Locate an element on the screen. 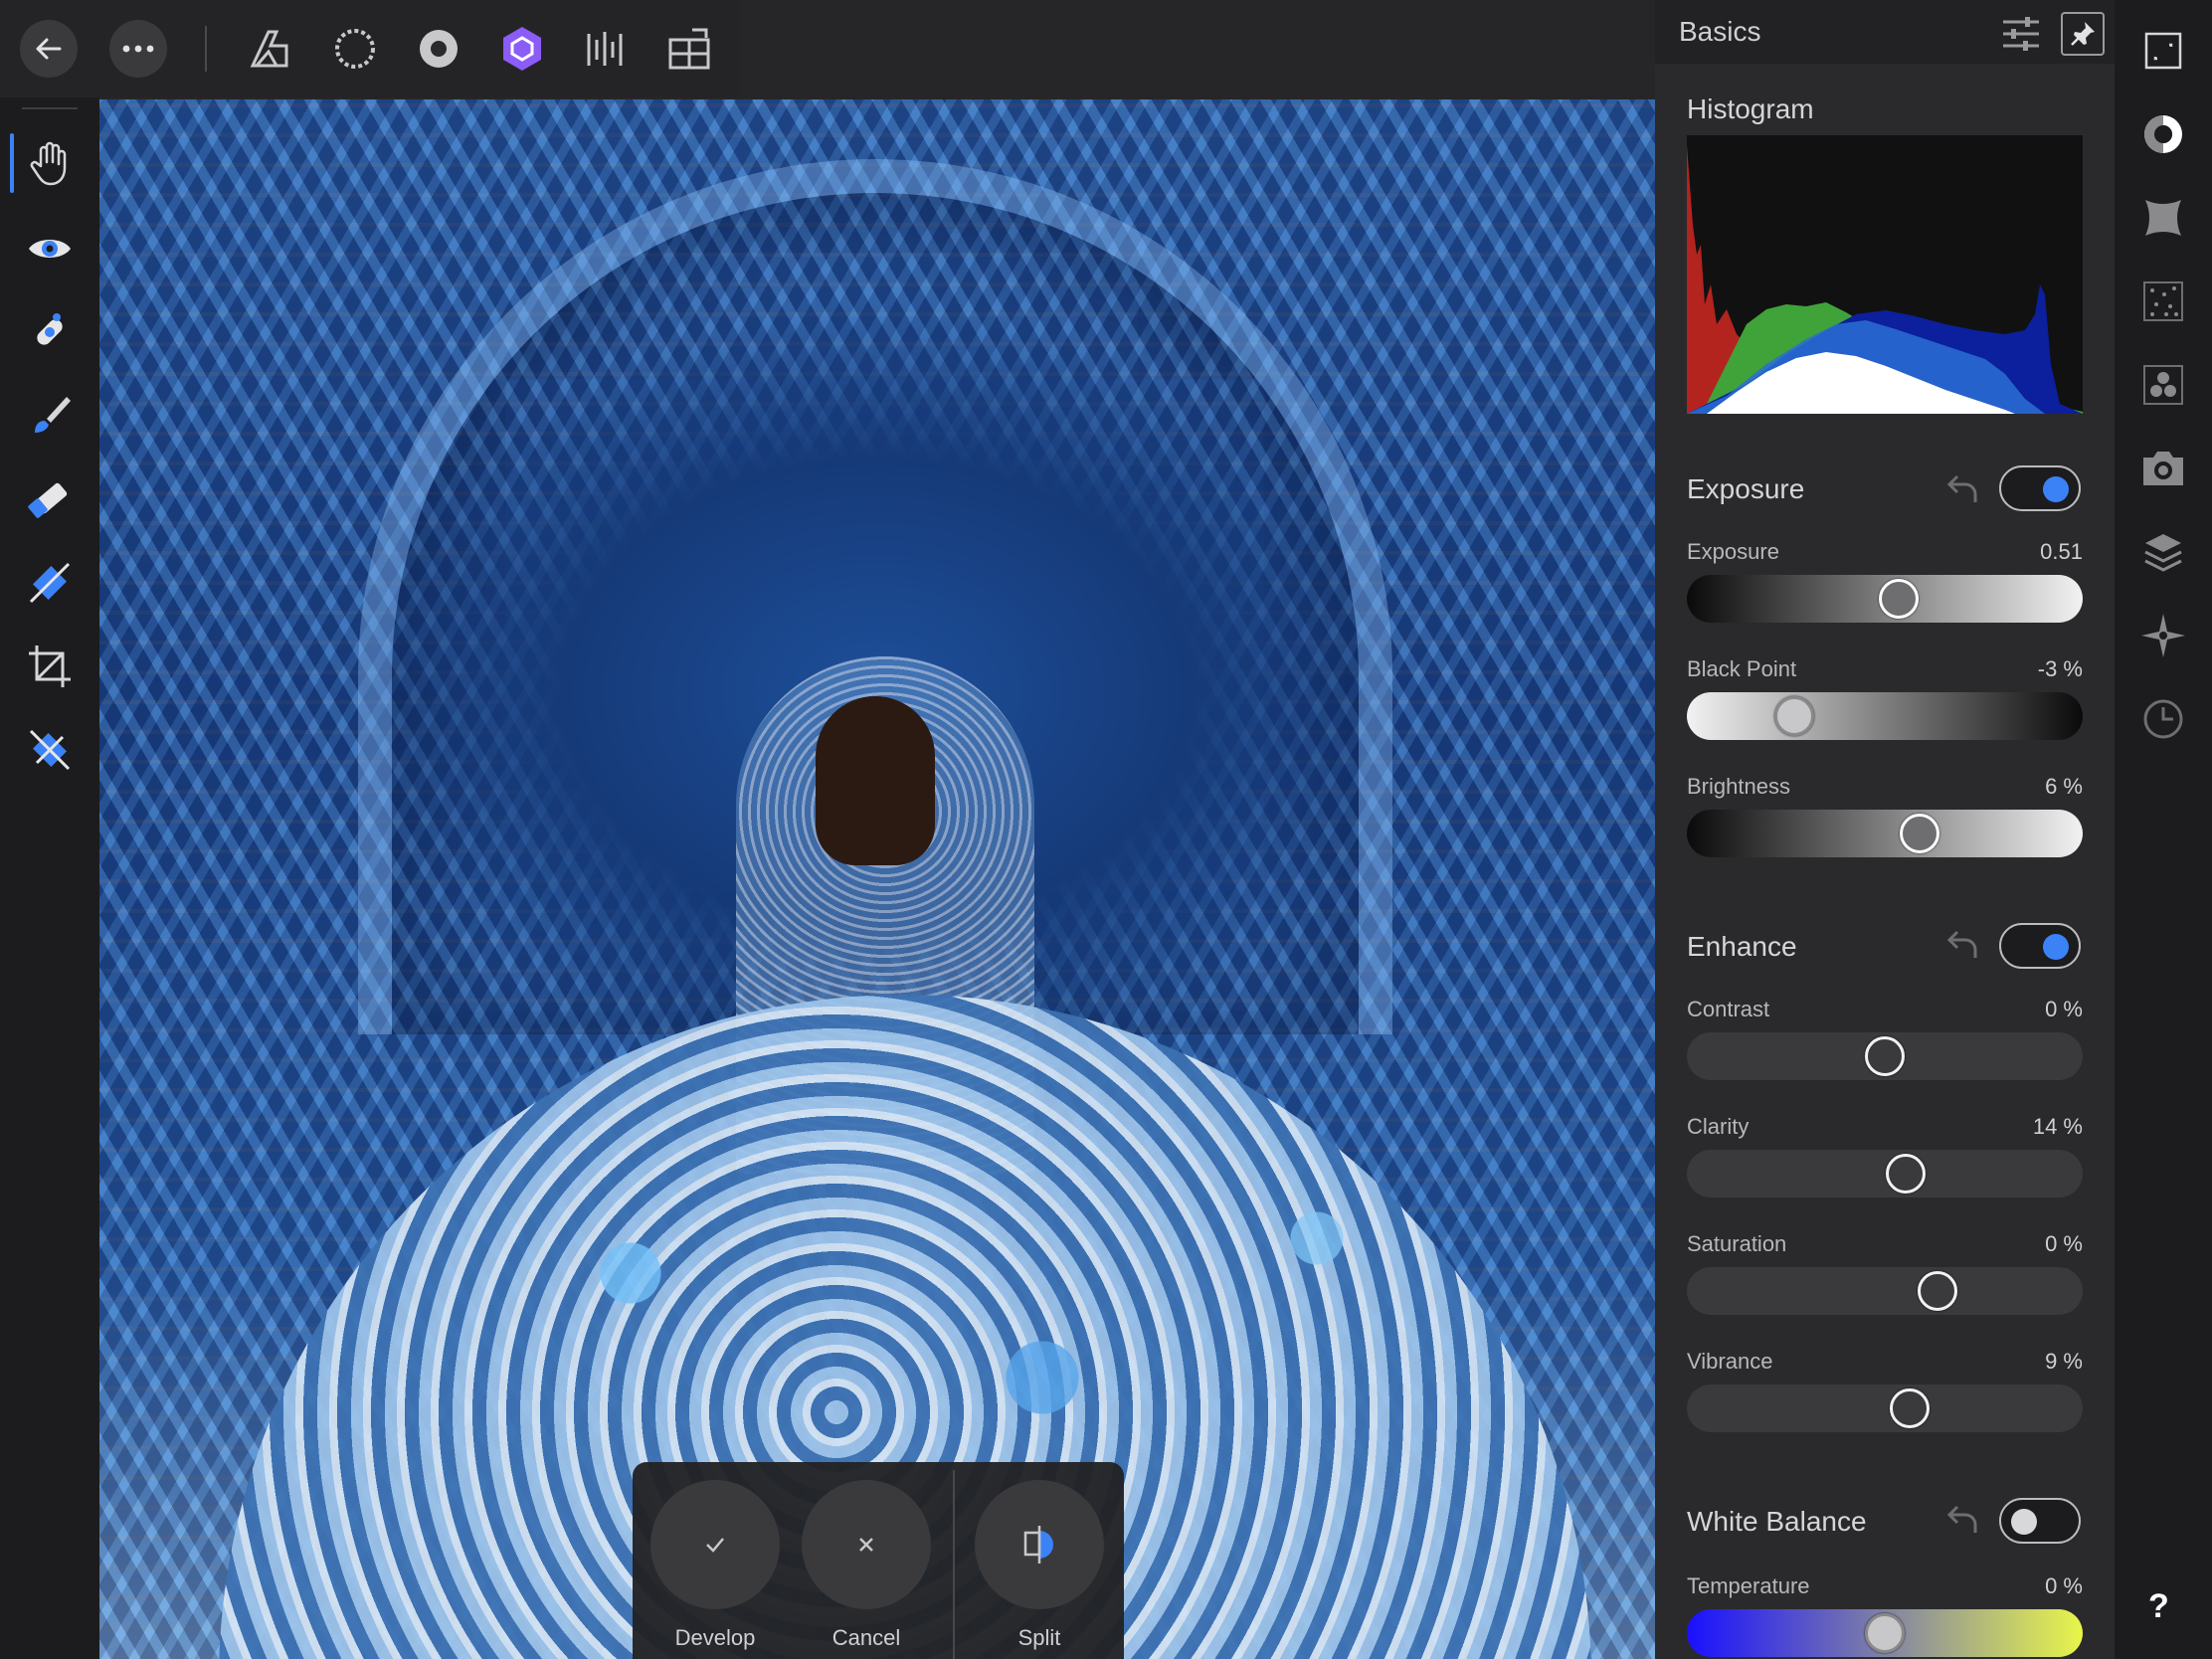 The height and width of the screenshot is (1659, 2212). develop-button-ring is located at coordinates (715, 1544).